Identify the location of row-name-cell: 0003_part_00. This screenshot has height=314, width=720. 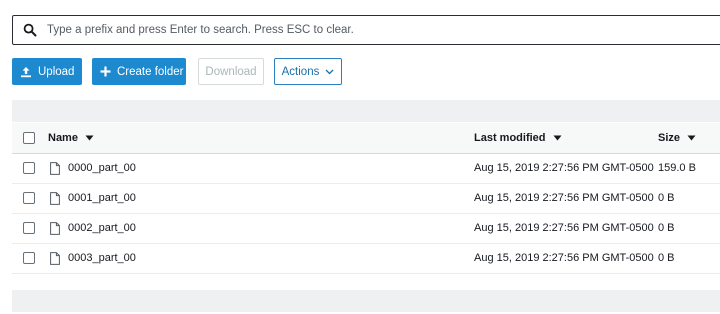
(260, 258).